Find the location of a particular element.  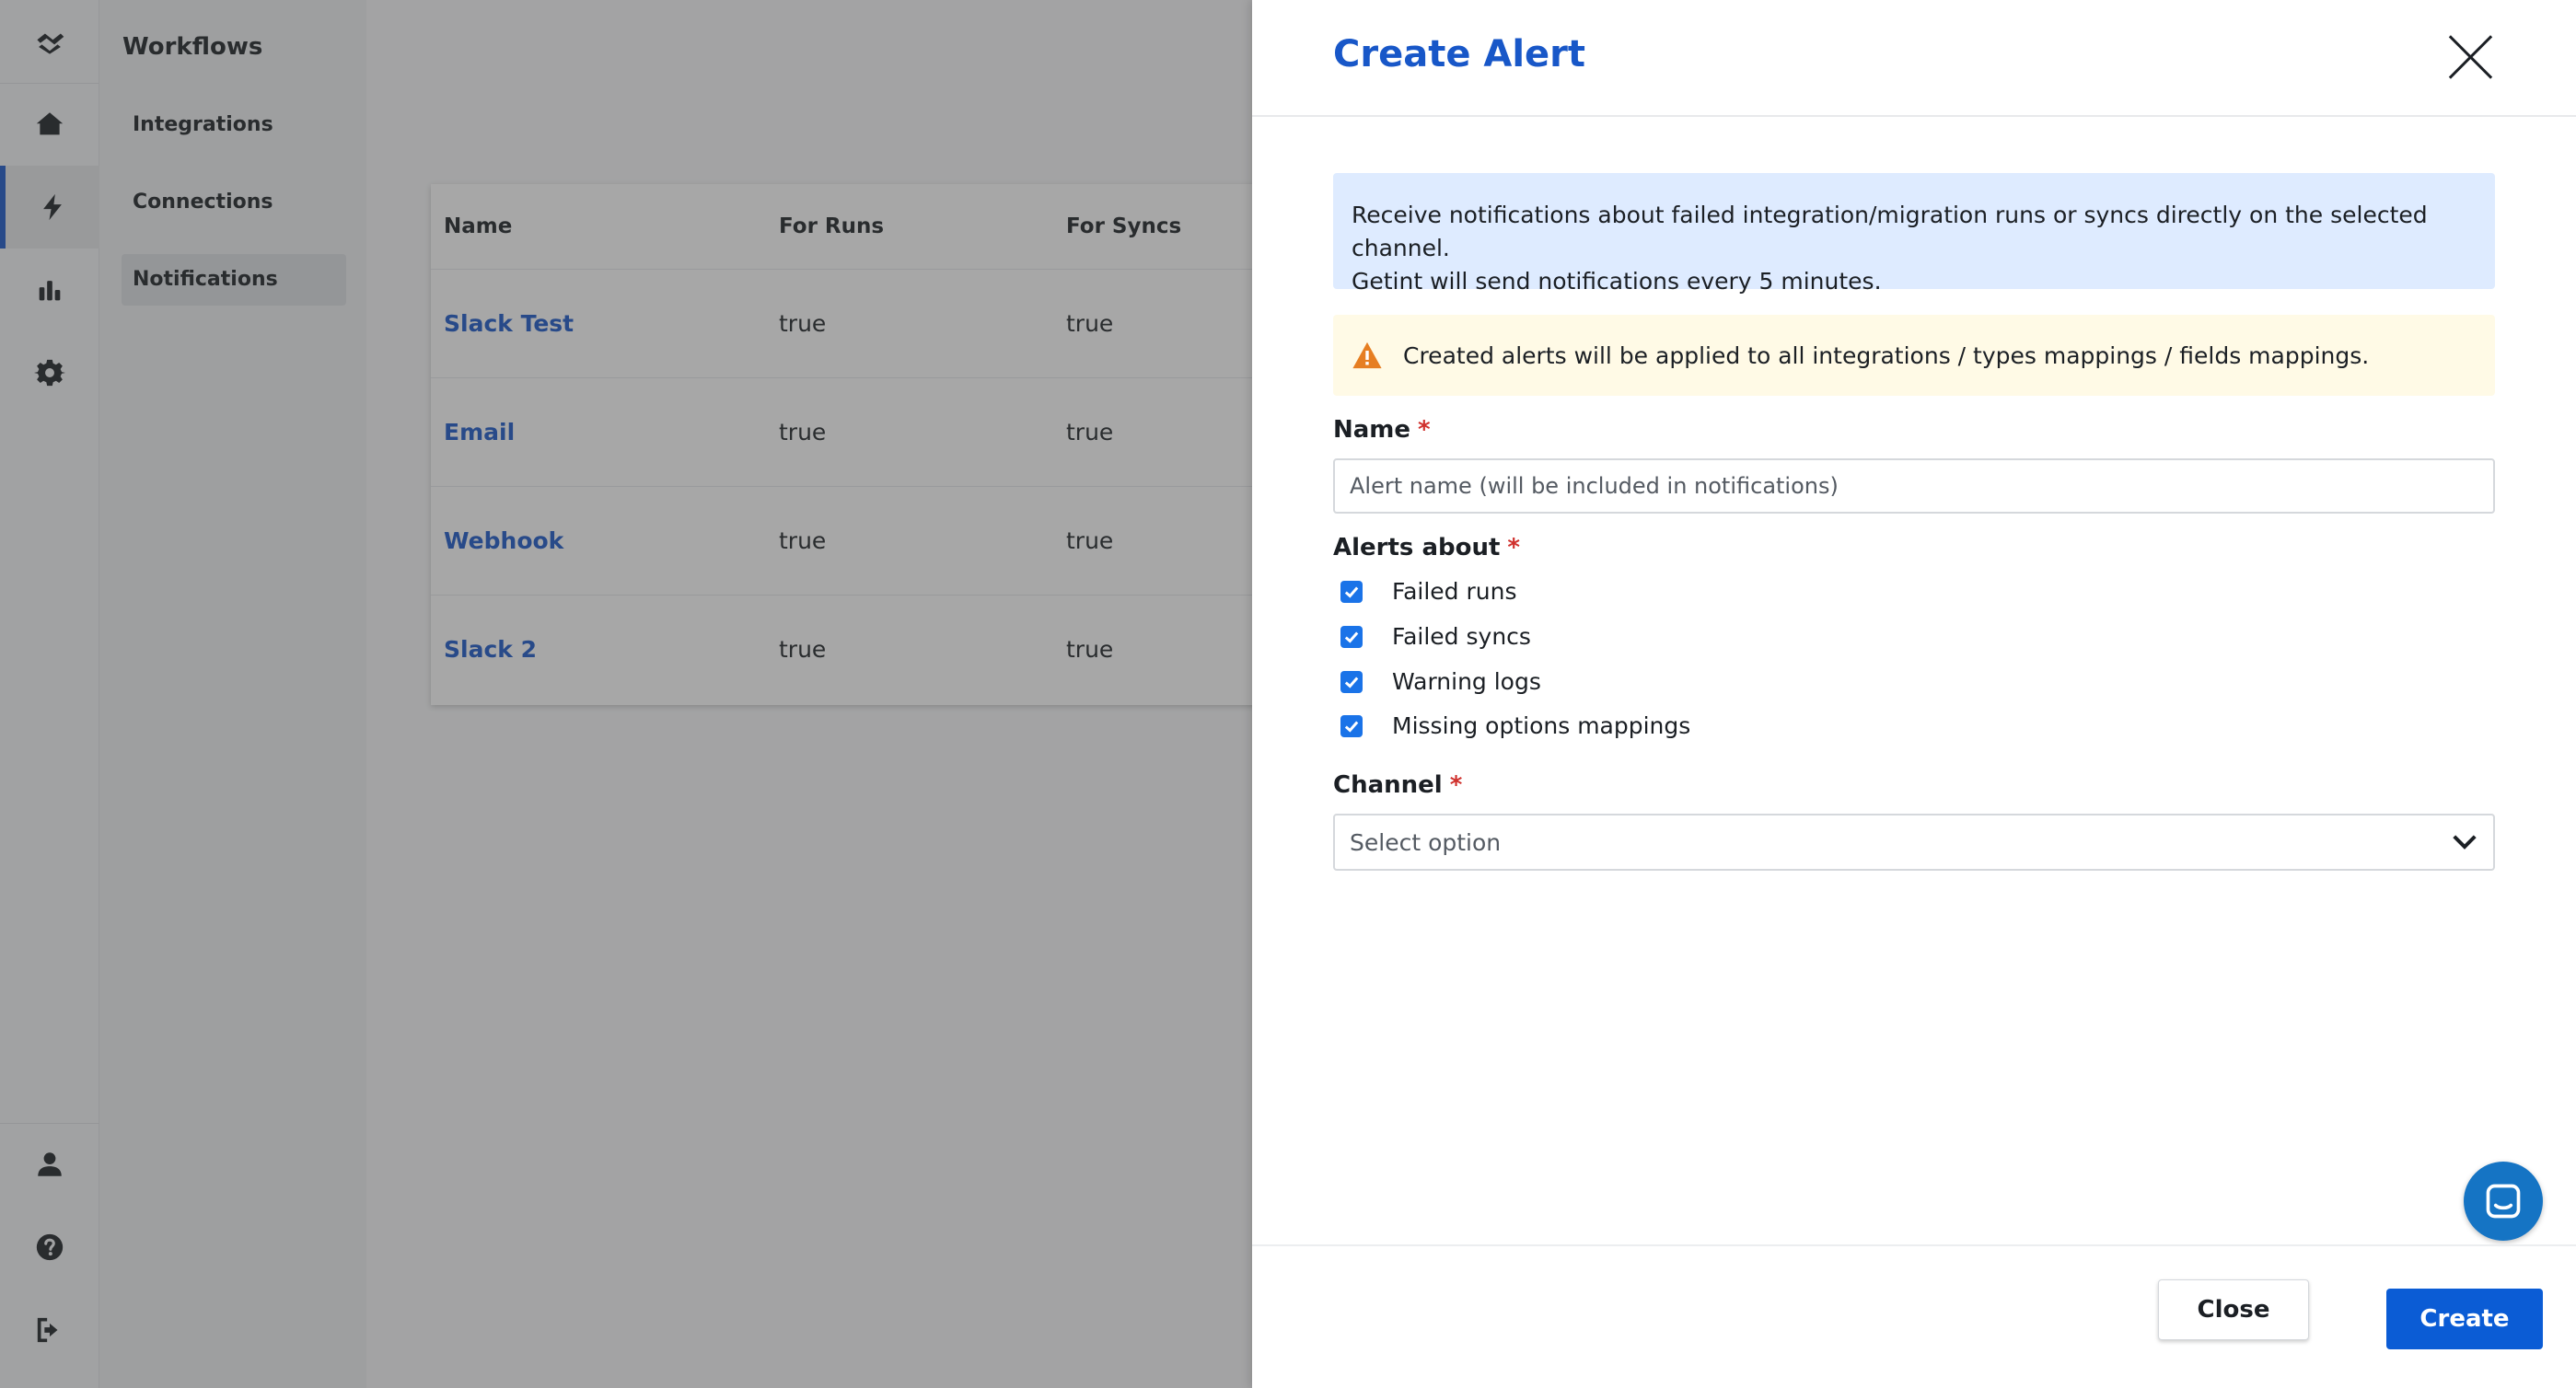

drawer-footer: Close Create is located at coordinates (1914, 1316).